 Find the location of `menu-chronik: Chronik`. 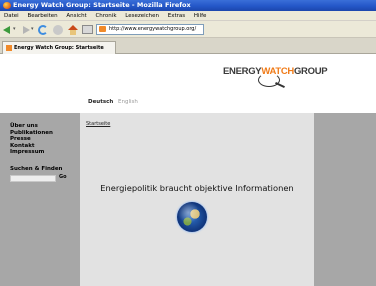

menu-chronik: Chronik is located at coordinates (105, 16).